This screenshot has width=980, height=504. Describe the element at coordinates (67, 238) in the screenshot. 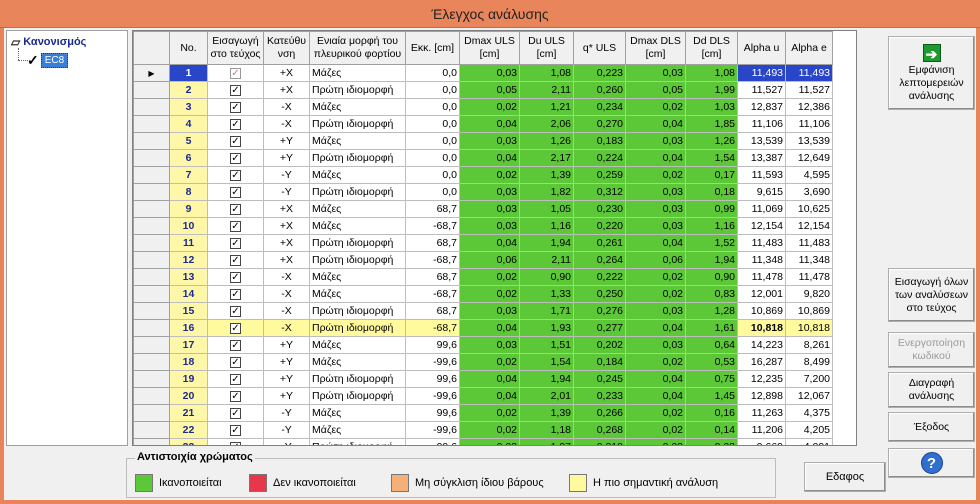

I see `code-tree: ▱ Κανονισμός ✓ EC8` at that location.